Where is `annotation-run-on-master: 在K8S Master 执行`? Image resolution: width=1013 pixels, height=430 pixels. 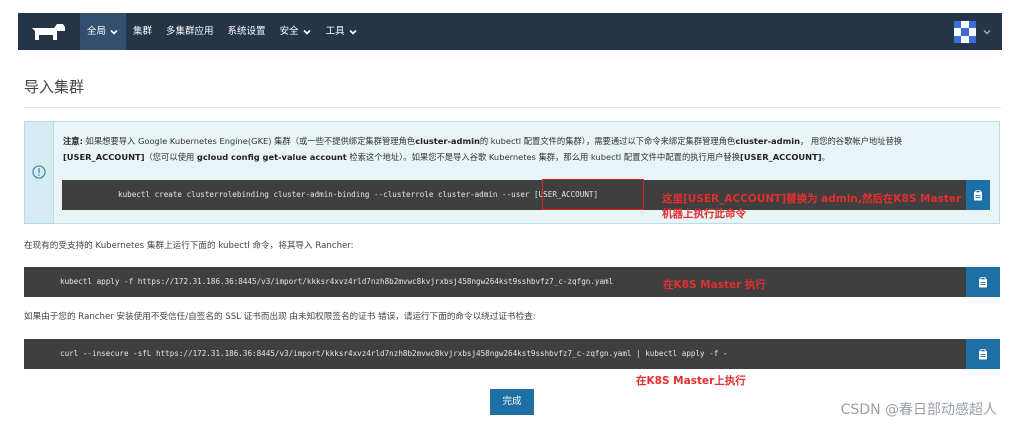 annotation-run-on-master: 在K8S Master 执行 is located at coordinates (714, 285).